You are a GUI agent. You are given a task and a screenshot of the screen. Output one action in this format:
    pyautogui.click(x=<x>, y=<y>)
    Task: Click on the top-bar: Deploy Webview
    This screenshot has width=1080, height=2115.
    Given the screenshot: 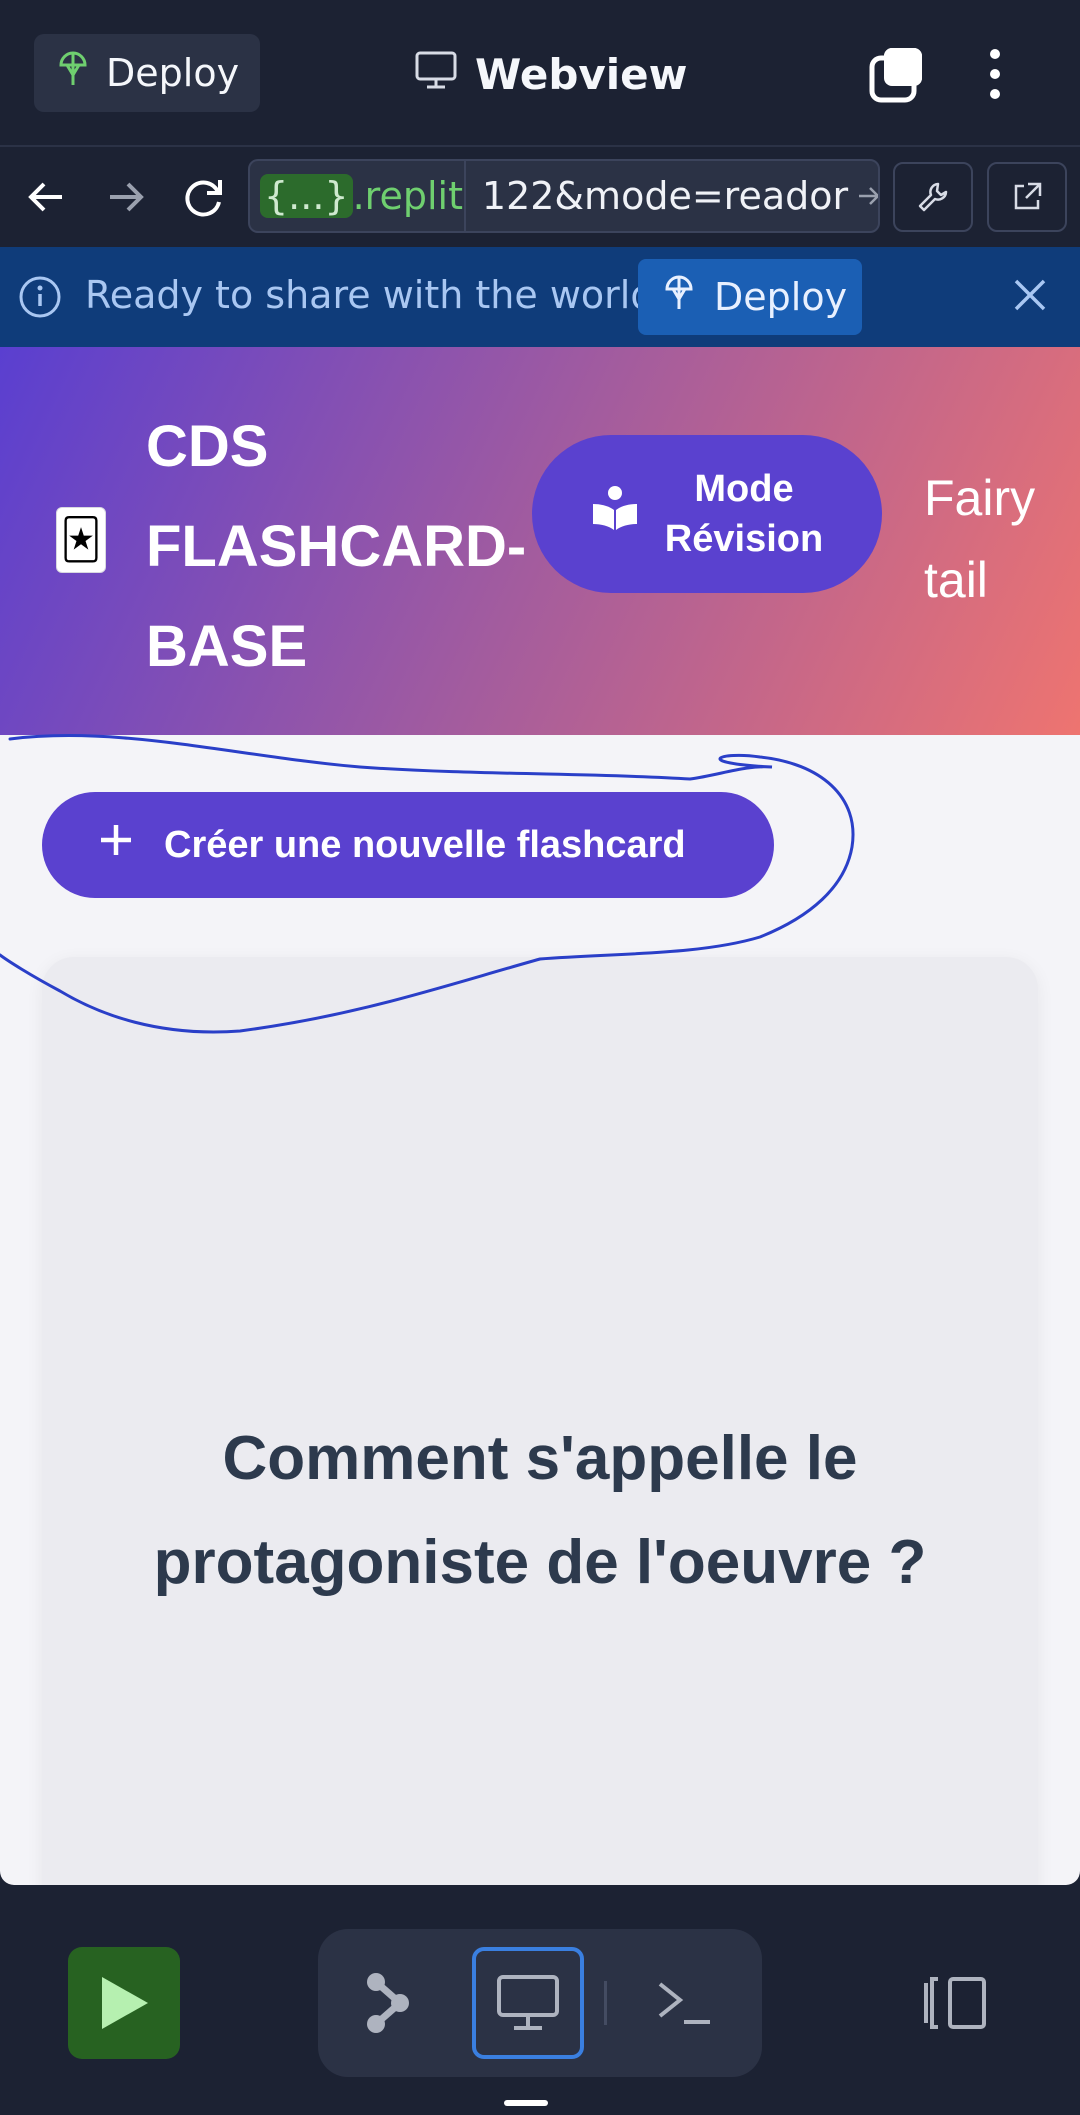 What is the action you would take?
    pyautogui.click(x=540, y=73)
    